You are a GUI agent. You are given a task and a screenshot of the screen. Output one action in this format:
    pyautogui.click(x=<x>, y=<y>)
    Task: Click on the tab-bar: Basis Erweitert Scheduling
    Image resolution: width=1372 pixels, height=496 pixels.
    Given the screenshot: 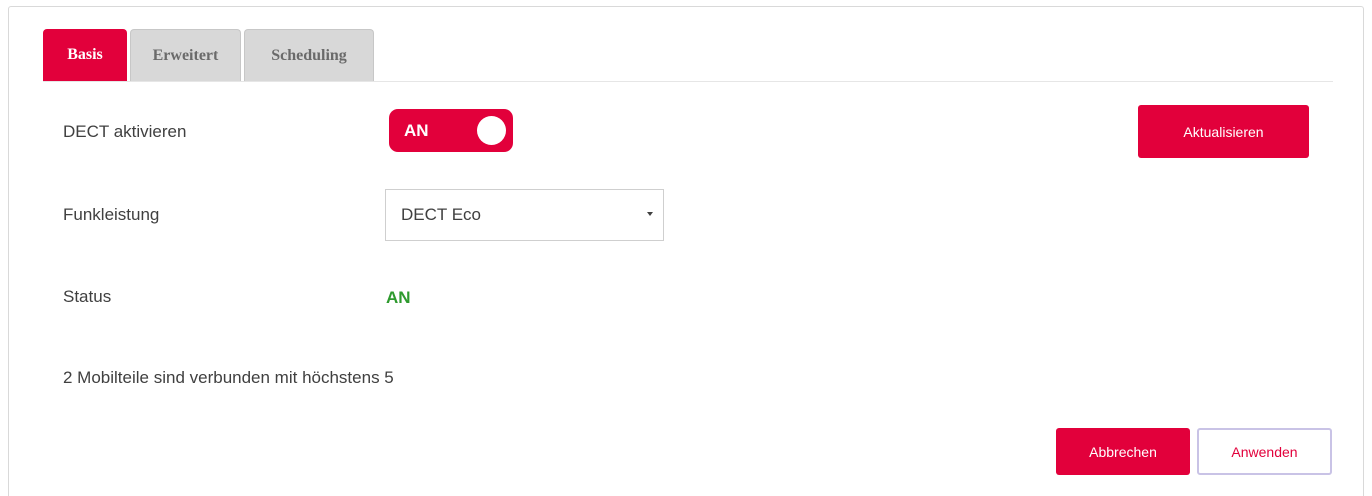 What is the action you would take?
    pyautogui.click(x=210, y=55)
    